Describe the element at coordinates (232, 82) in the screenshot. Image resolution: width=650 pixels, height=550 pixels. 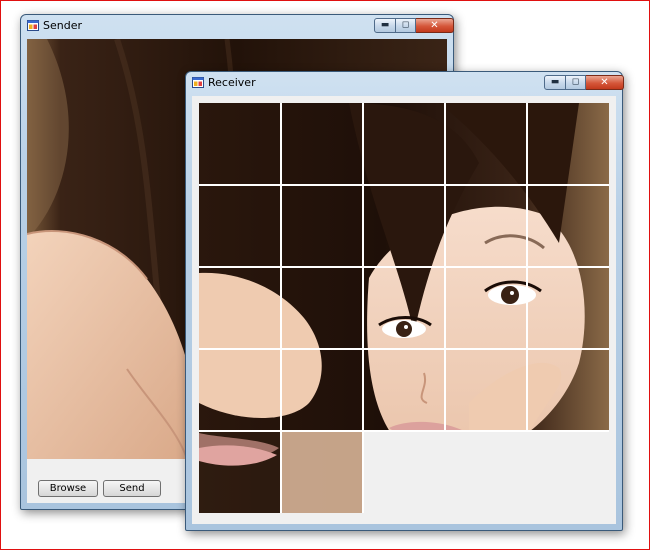
I see `receiver-title: Receiver` at that location.